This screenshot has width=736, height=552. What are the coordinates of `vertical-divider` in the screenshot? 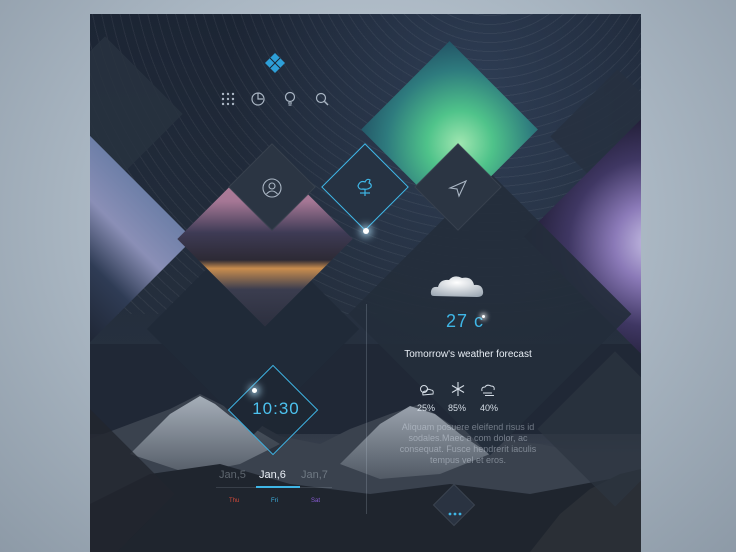 It's located at (366, 409).